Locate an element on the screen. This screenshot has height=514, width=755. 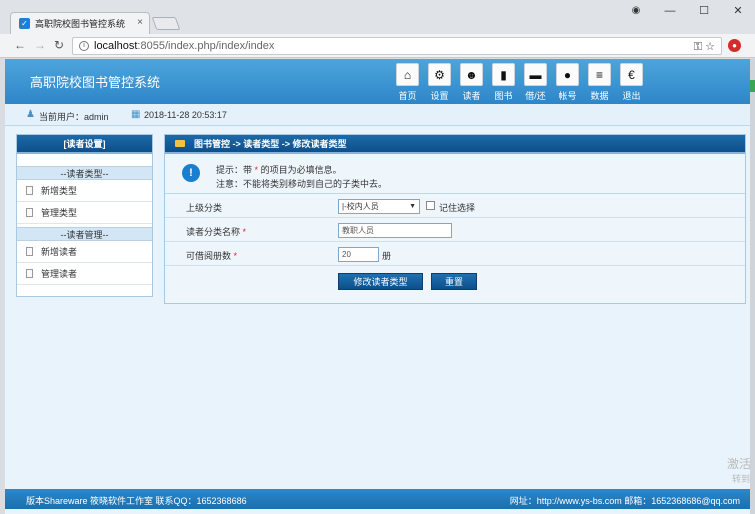
category-name-label: 读者分类名称 * is located at coordinates (216, 232).